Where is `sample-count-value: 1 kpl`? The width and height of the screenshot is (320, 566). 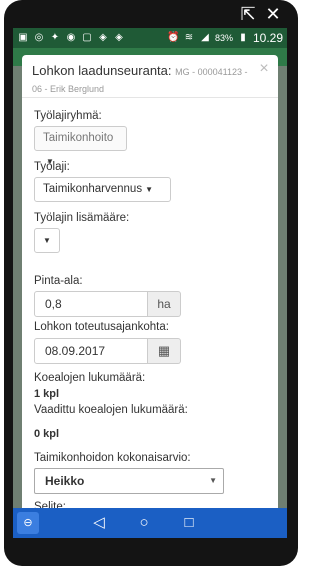 sample-count-value: 1 kpl is located at coordinates (47, 394).